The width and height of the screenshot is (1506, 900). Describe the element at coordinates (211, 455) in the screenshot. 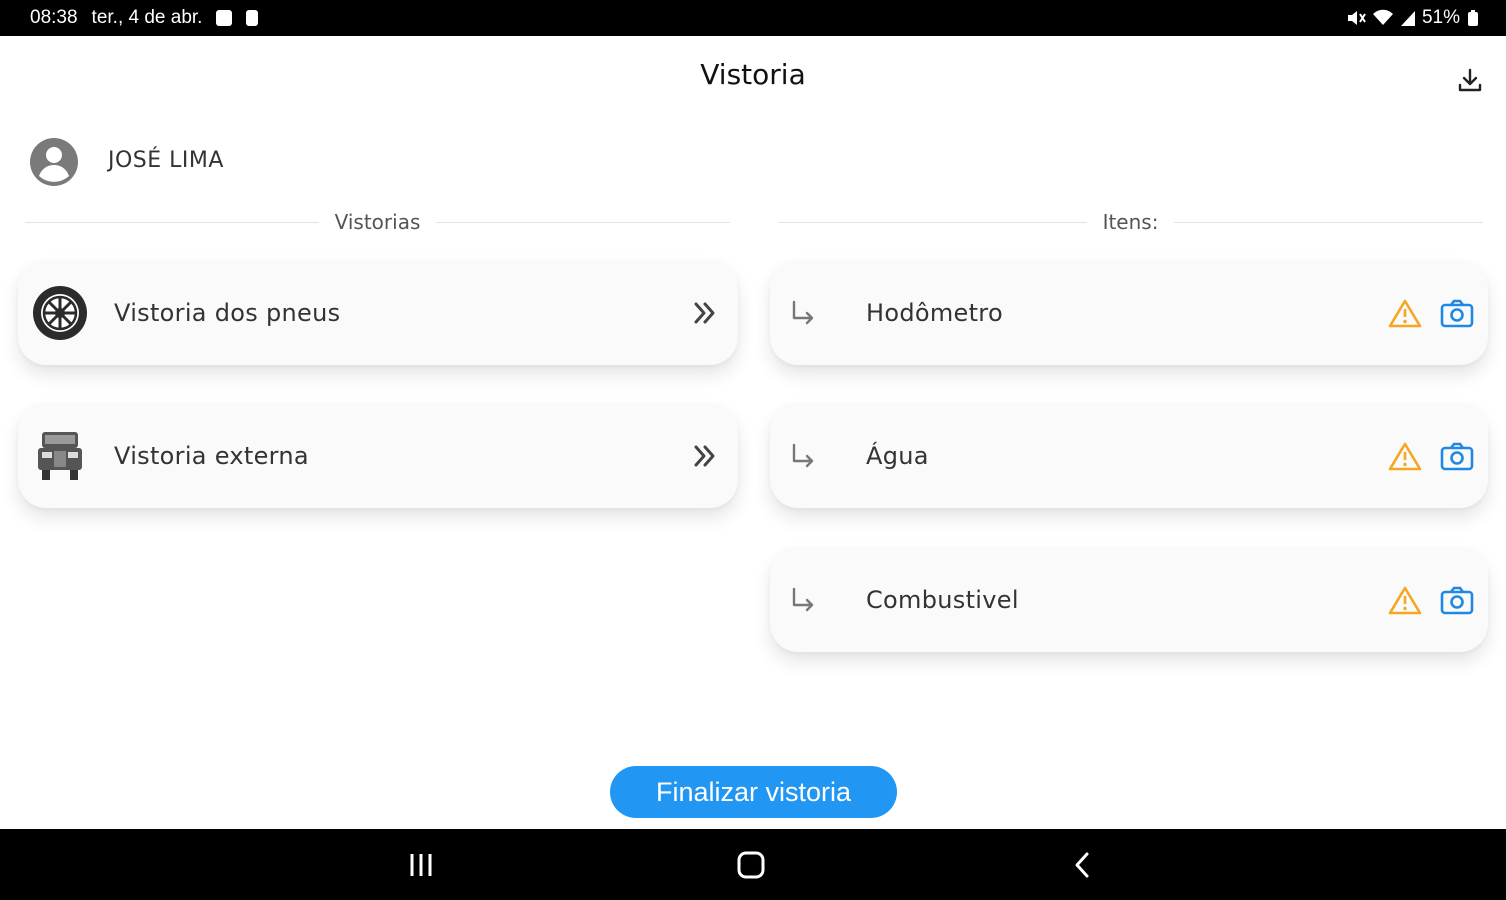

I see `vistoria-label: Vistoria externa` at that location.